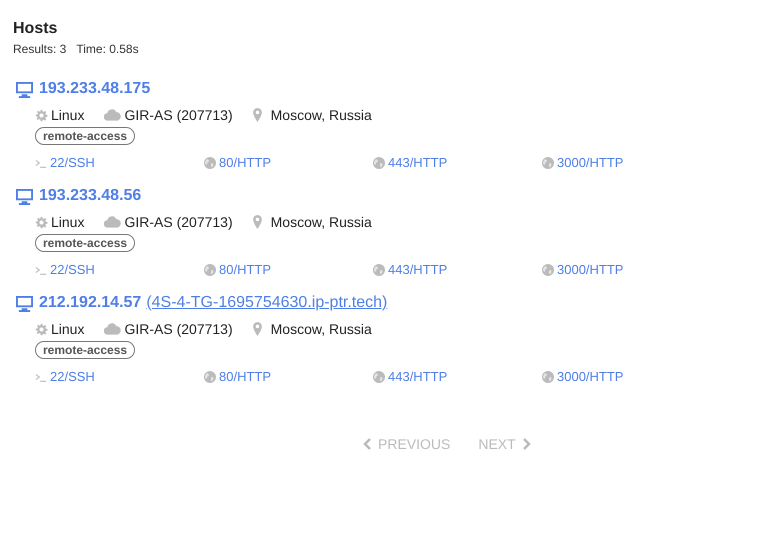 The width and height of the screenshot is (760, 535). I want to click on results-count: Results: 3, so click(39, 49).